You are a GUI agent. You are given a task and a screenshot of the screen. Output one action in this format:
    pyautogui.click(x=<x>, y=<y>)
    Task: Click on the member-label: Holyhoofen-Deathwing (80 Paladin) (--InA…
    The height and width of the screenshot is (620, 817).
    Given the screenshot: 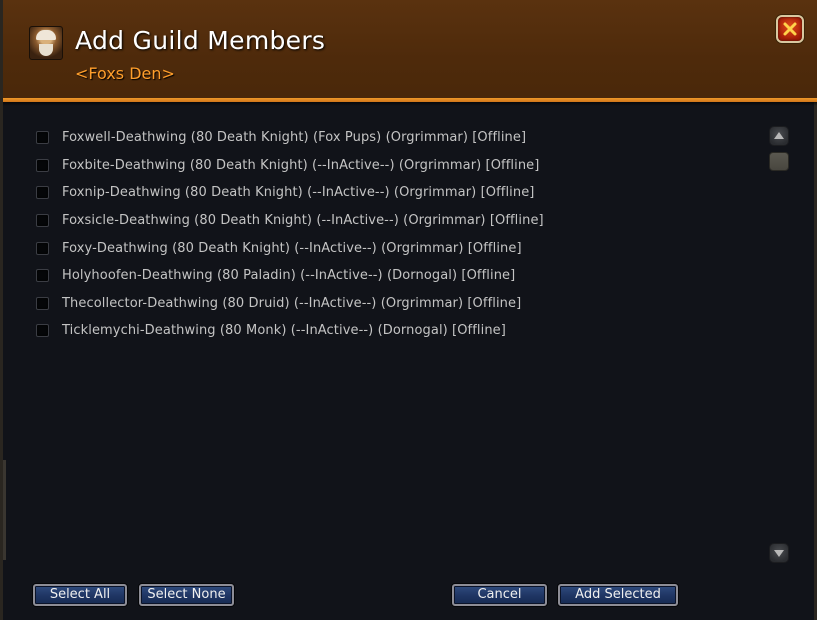 What is the action you would take?
    pyautogui.click(x=289, y=276)
    